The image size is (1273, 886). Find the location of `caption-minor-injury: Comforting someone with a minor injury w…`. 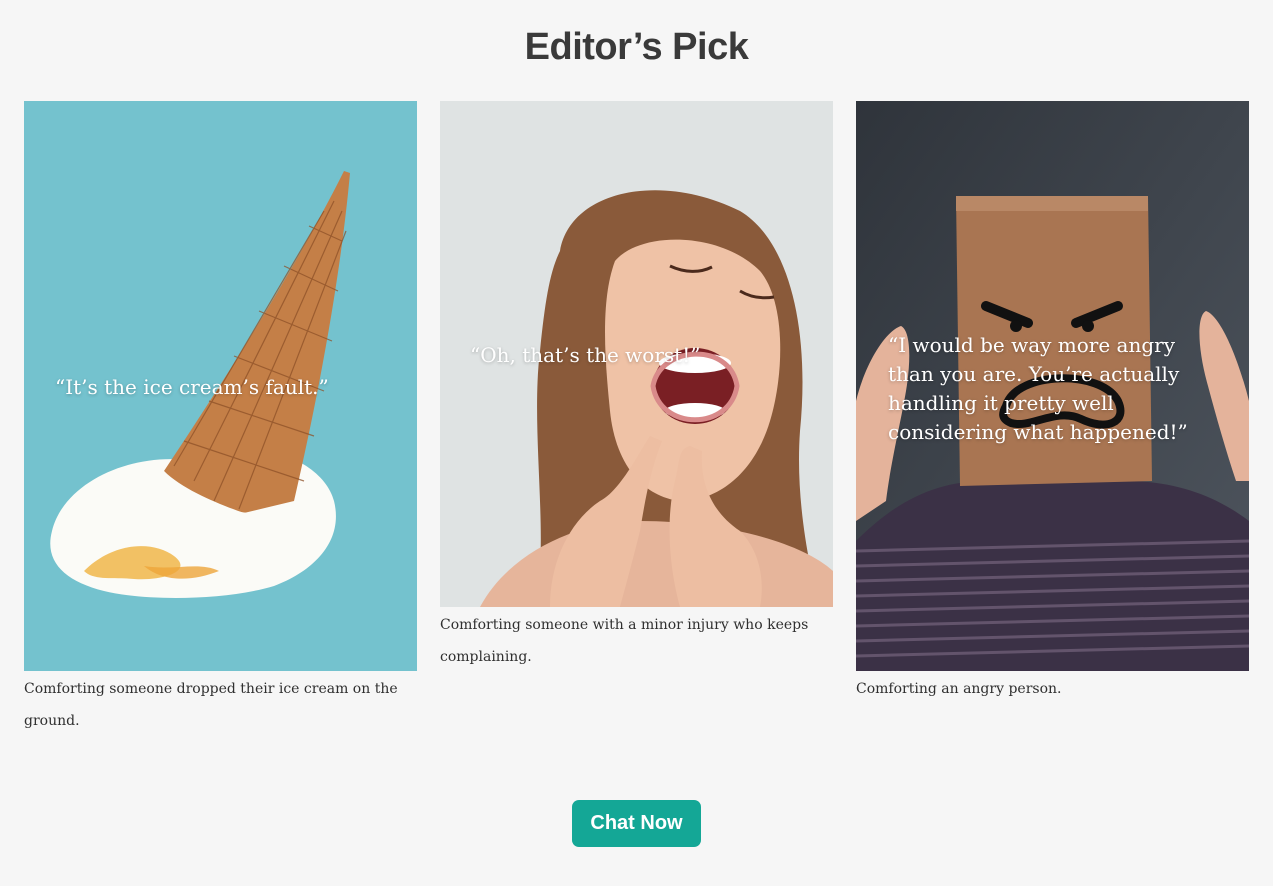

caption-minor-injury: Comforting someone with a minor injury w… is located at coordinates (624, 641).